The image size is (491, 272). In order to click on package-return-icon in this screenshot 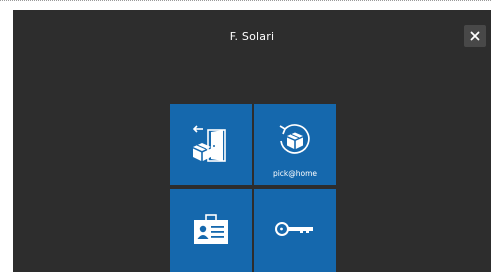, I will do `click(294, 139)`.